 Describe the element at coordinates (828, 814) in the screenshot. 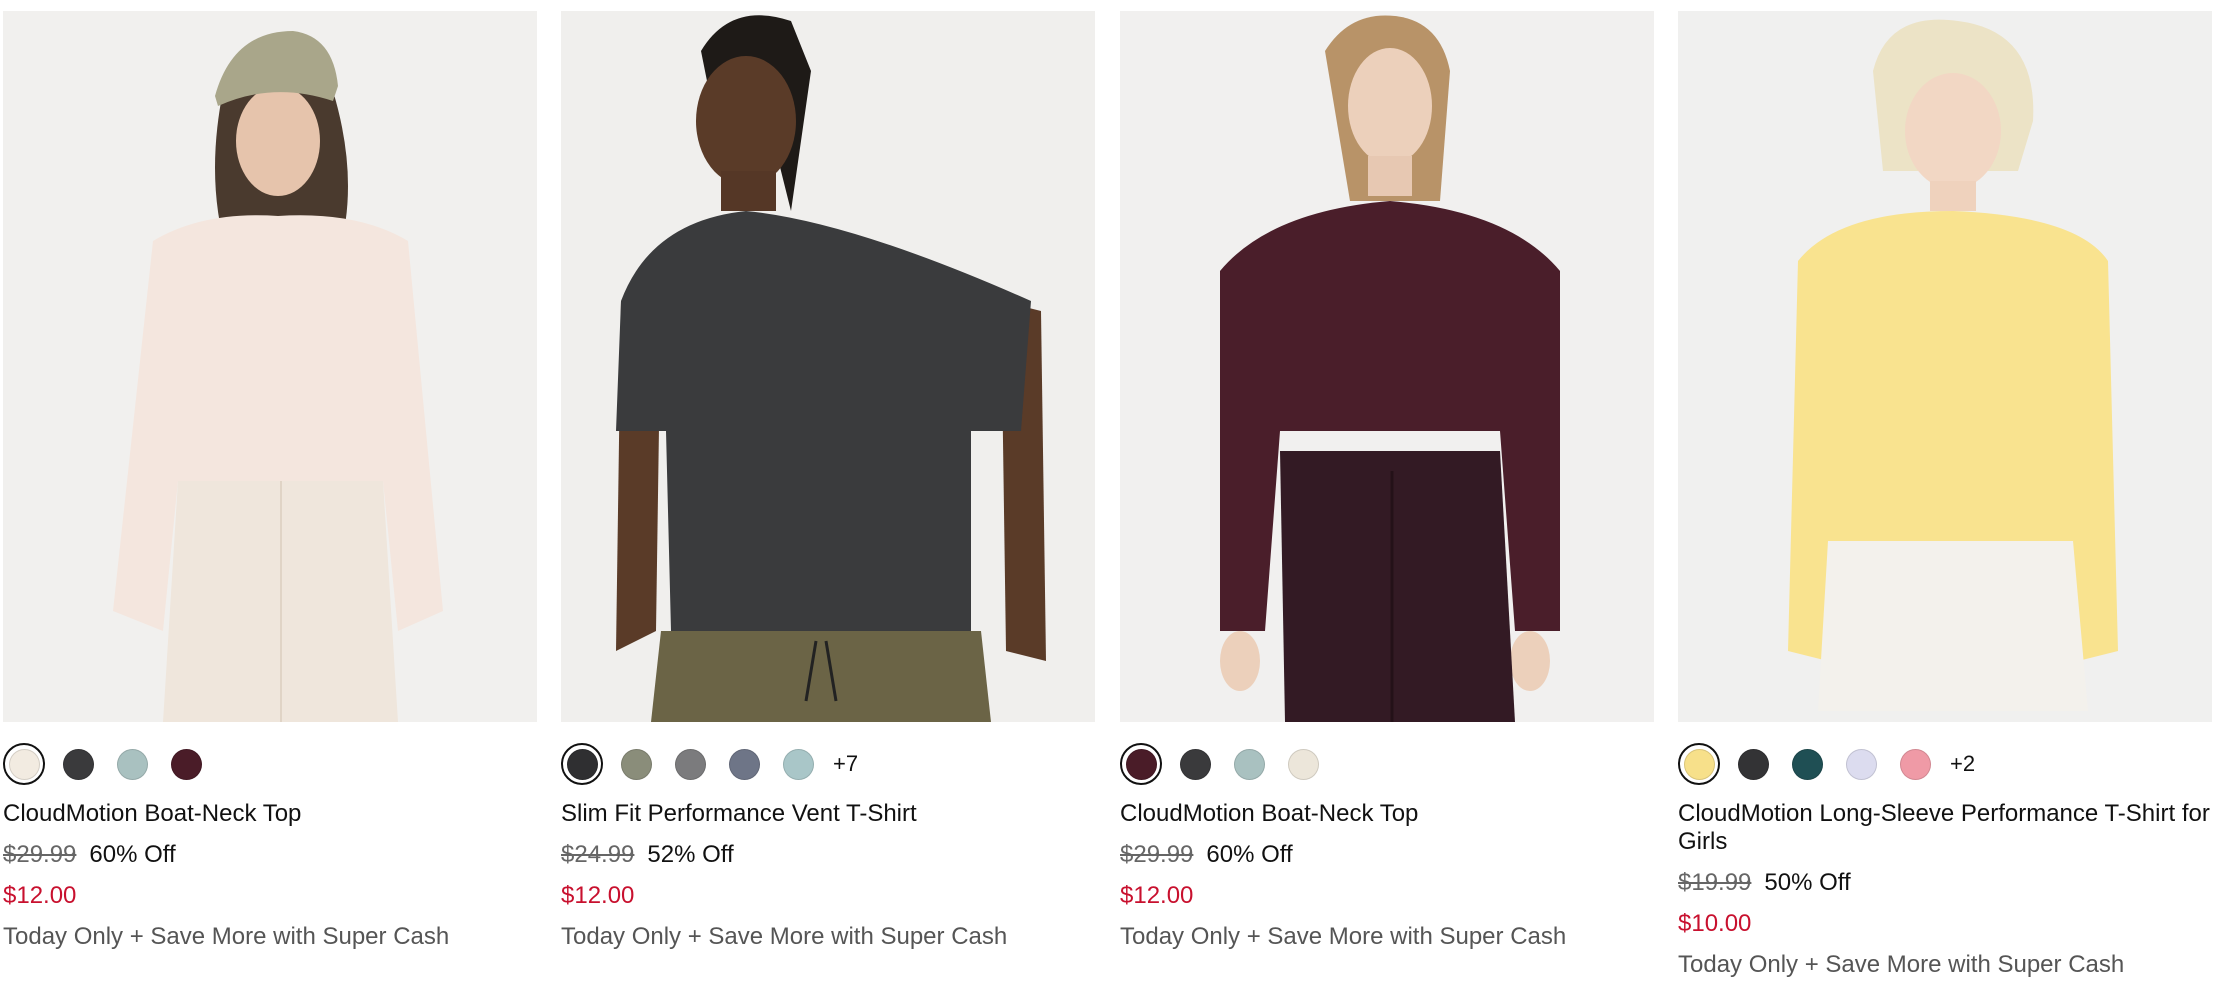

I see `product-name: Slim Fit Performance Vent T-Shirt` at that location.